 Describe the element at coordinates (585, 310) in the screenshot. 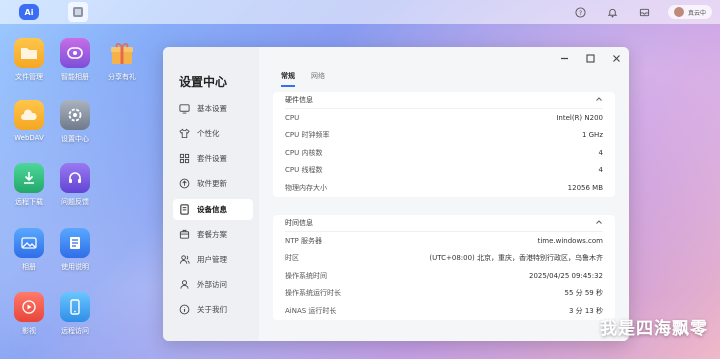

I see `row-value: 3 分 13 秒` at that location.